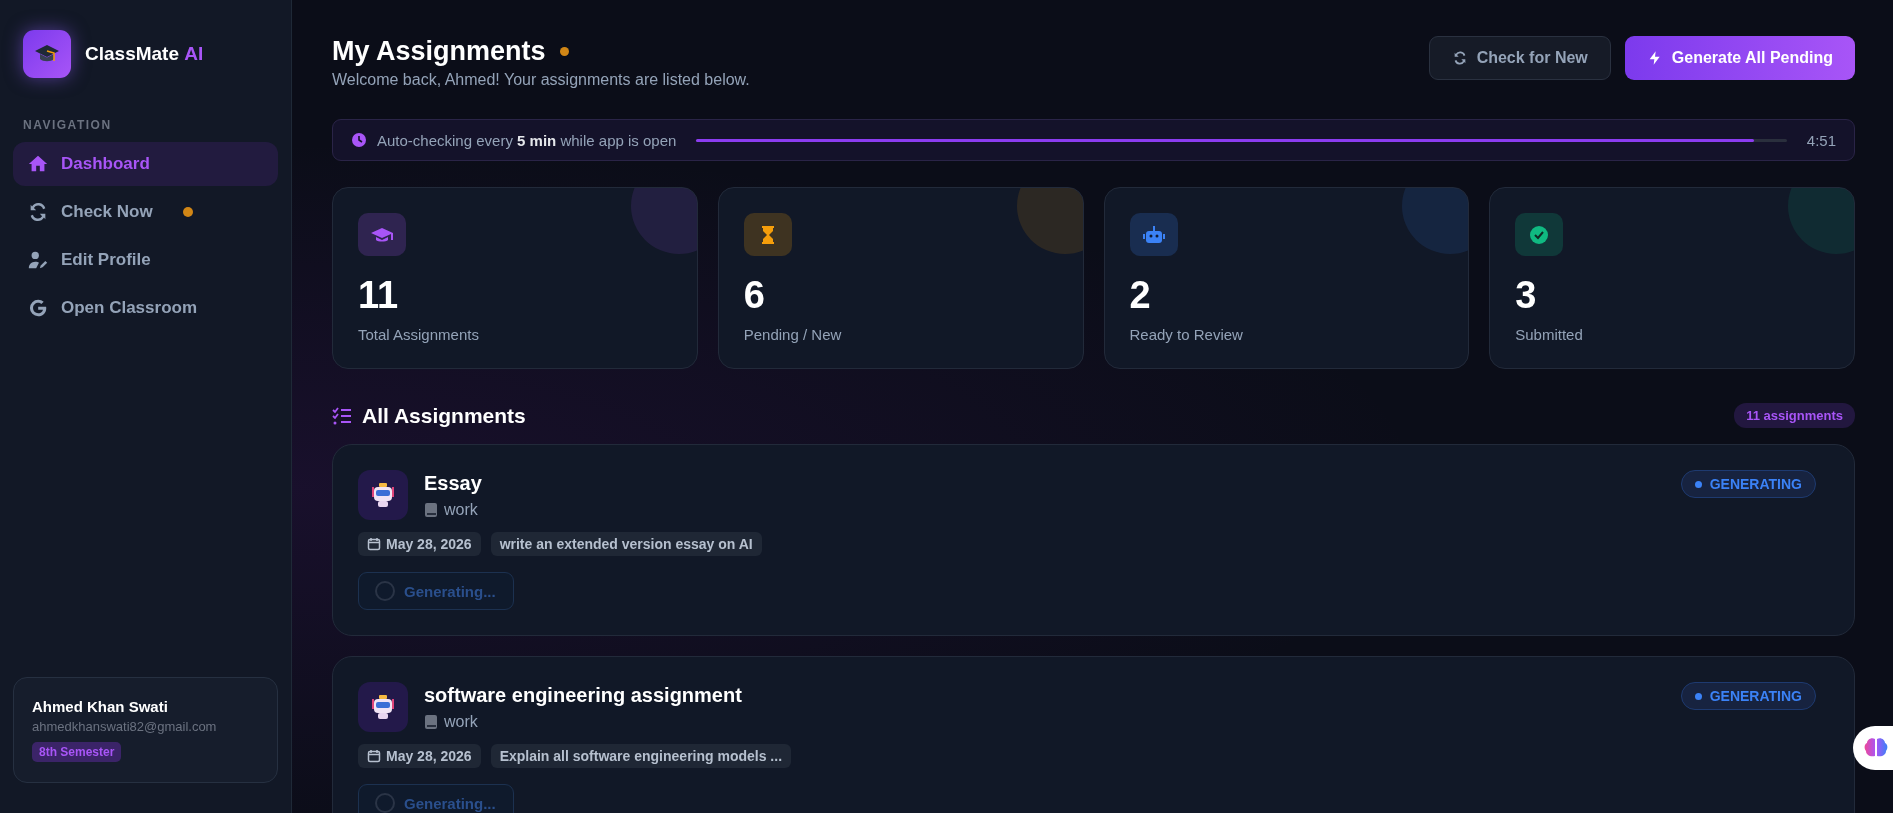 The image size is (1893, 813). Describe the element at coordinates (379, 295) in the screenshot. I see `stat-value: 11` at that location.